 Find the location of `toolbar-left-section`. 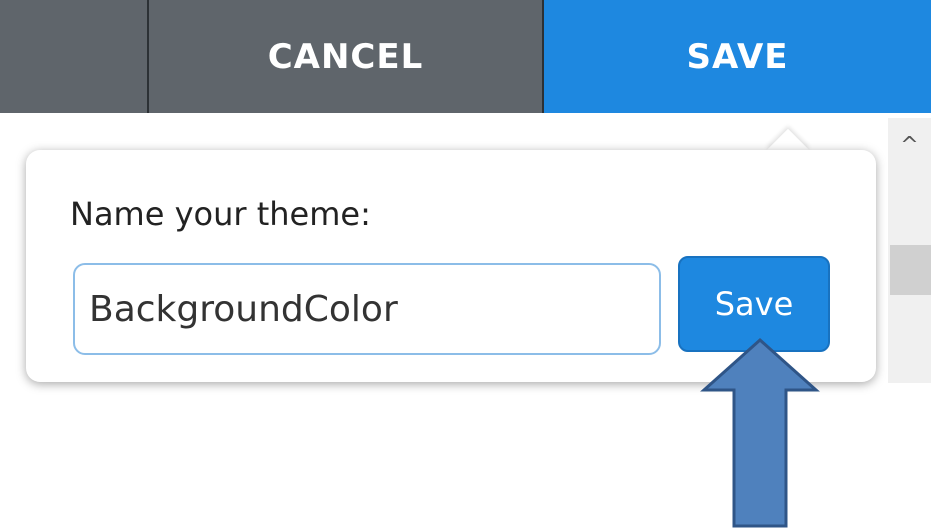

toolbar-left-section is located at coordinates (73, 56).